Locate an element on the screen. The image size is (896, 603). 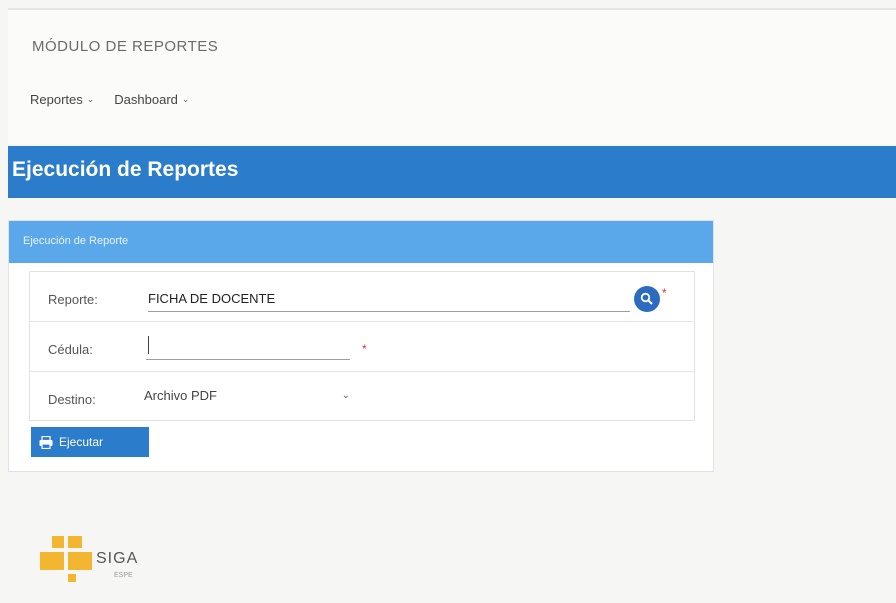
menu-item-dashboard: Dashboard ⌄ is located at coordinates (151, 99).